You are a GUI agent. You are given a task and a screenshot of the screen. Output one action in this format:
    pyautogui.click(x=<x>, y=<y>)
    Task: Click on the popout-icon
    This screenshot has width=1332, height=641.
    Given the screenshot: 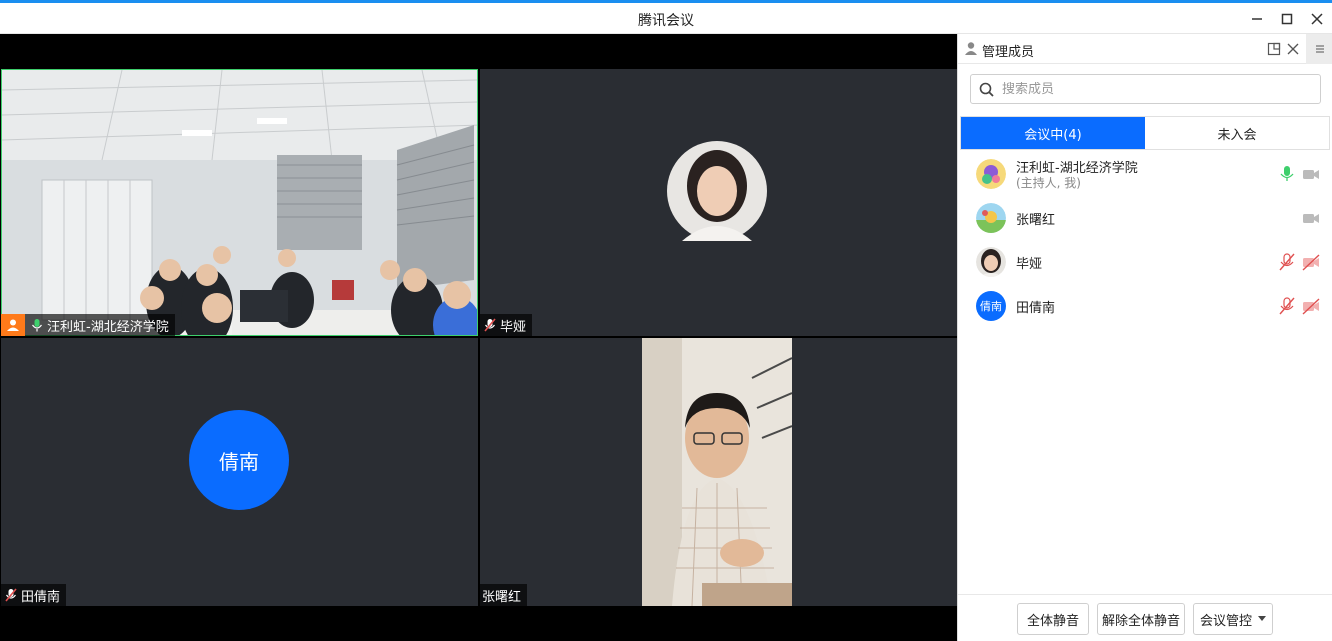 What is the action you would take?
    pyautogui.click(x=1274, y=49)
    